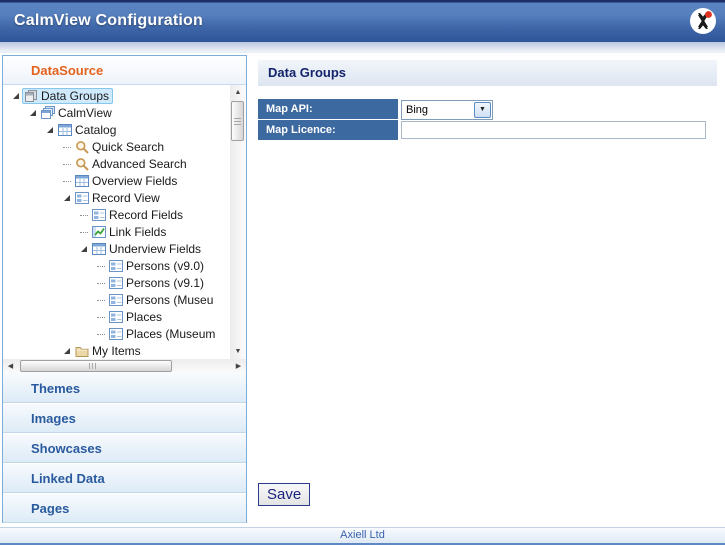 This screenshot has height=545, width=725. I want to click on tree-item: Advanced Search, so click(124, 163).